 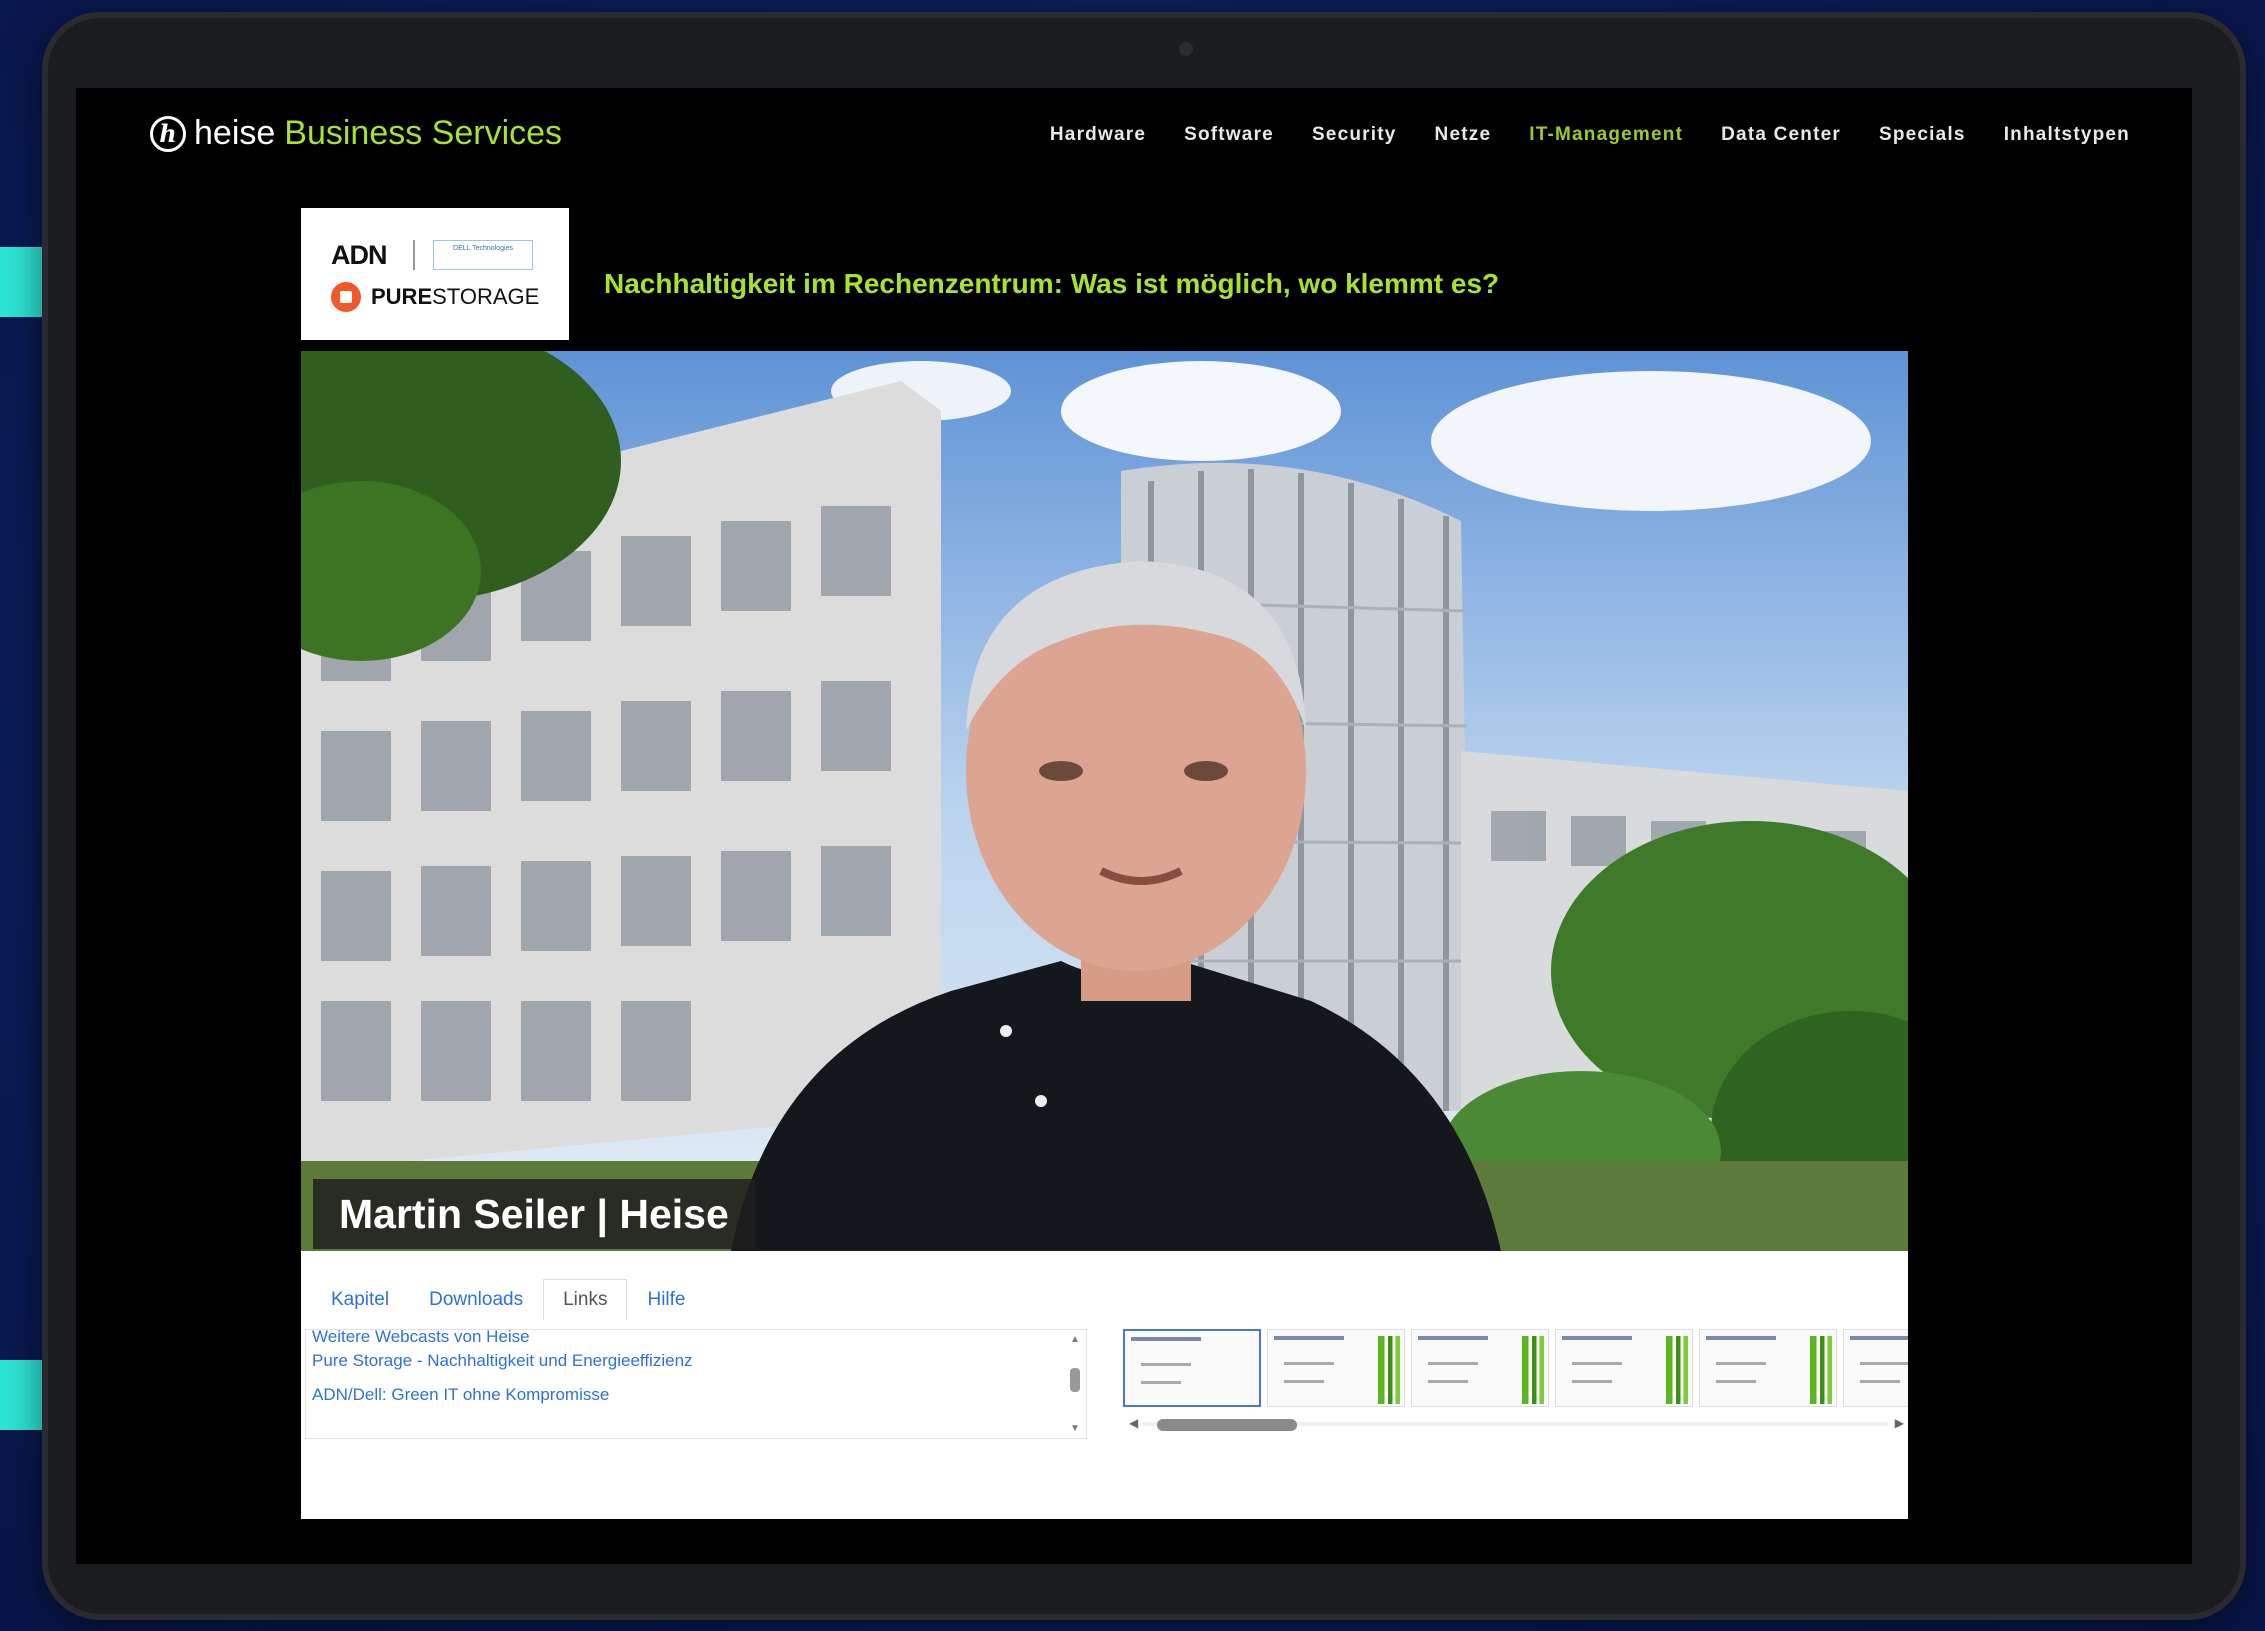 I want to click on speaker-caption: Martin Seiler | Heise, so click(x=534, y=1214).